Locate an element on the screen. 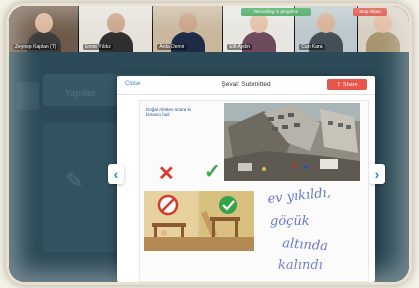  collapsed-building-image is located at coordinates (292, 142).